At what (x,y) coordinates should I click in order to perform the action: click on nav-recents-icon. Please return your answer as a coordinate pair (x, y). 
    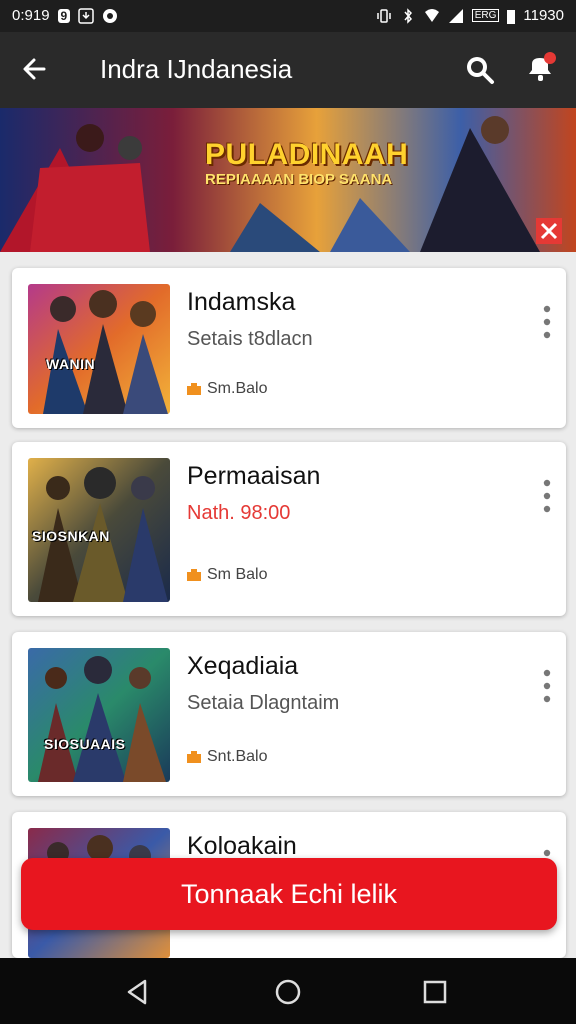
    Looking at the image, I should click on (435, 992).